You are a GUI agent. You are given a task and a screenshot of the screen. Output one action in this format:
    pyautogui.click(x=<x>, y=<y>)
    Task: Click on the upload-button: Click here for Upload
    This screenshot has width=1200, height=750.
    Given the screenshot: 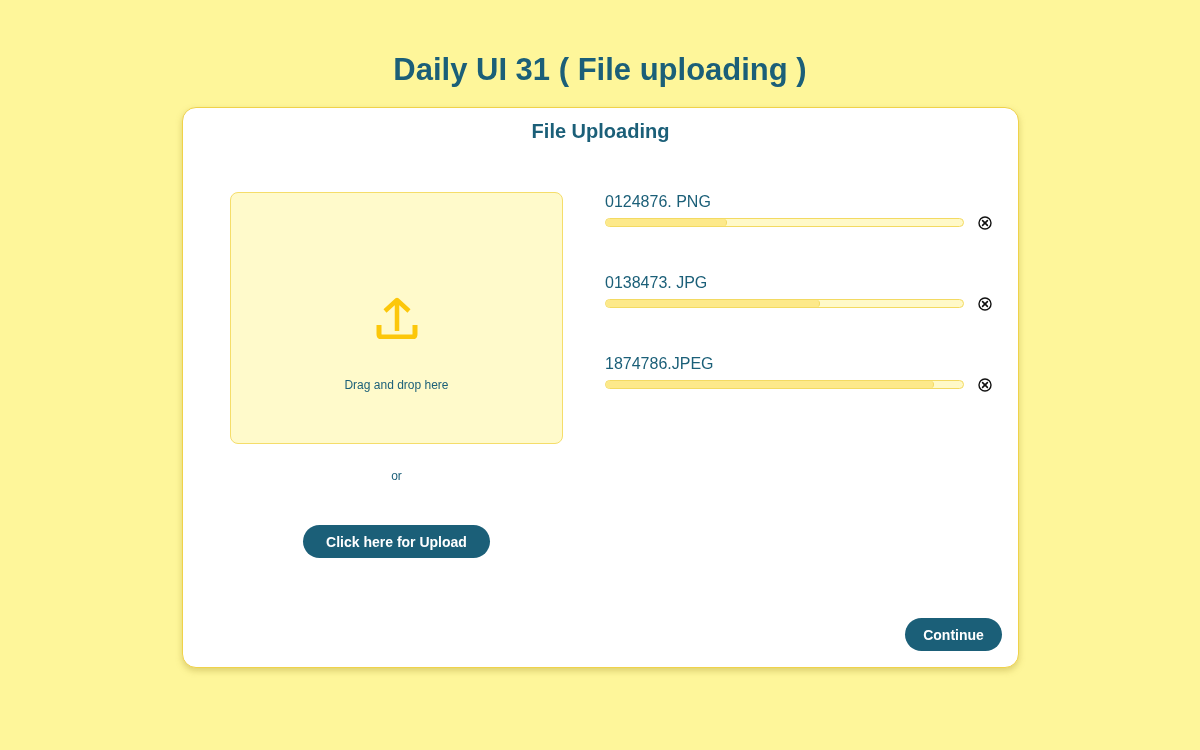 What is the action you would take?
    pyautogui.click(x=396, y=541)
    